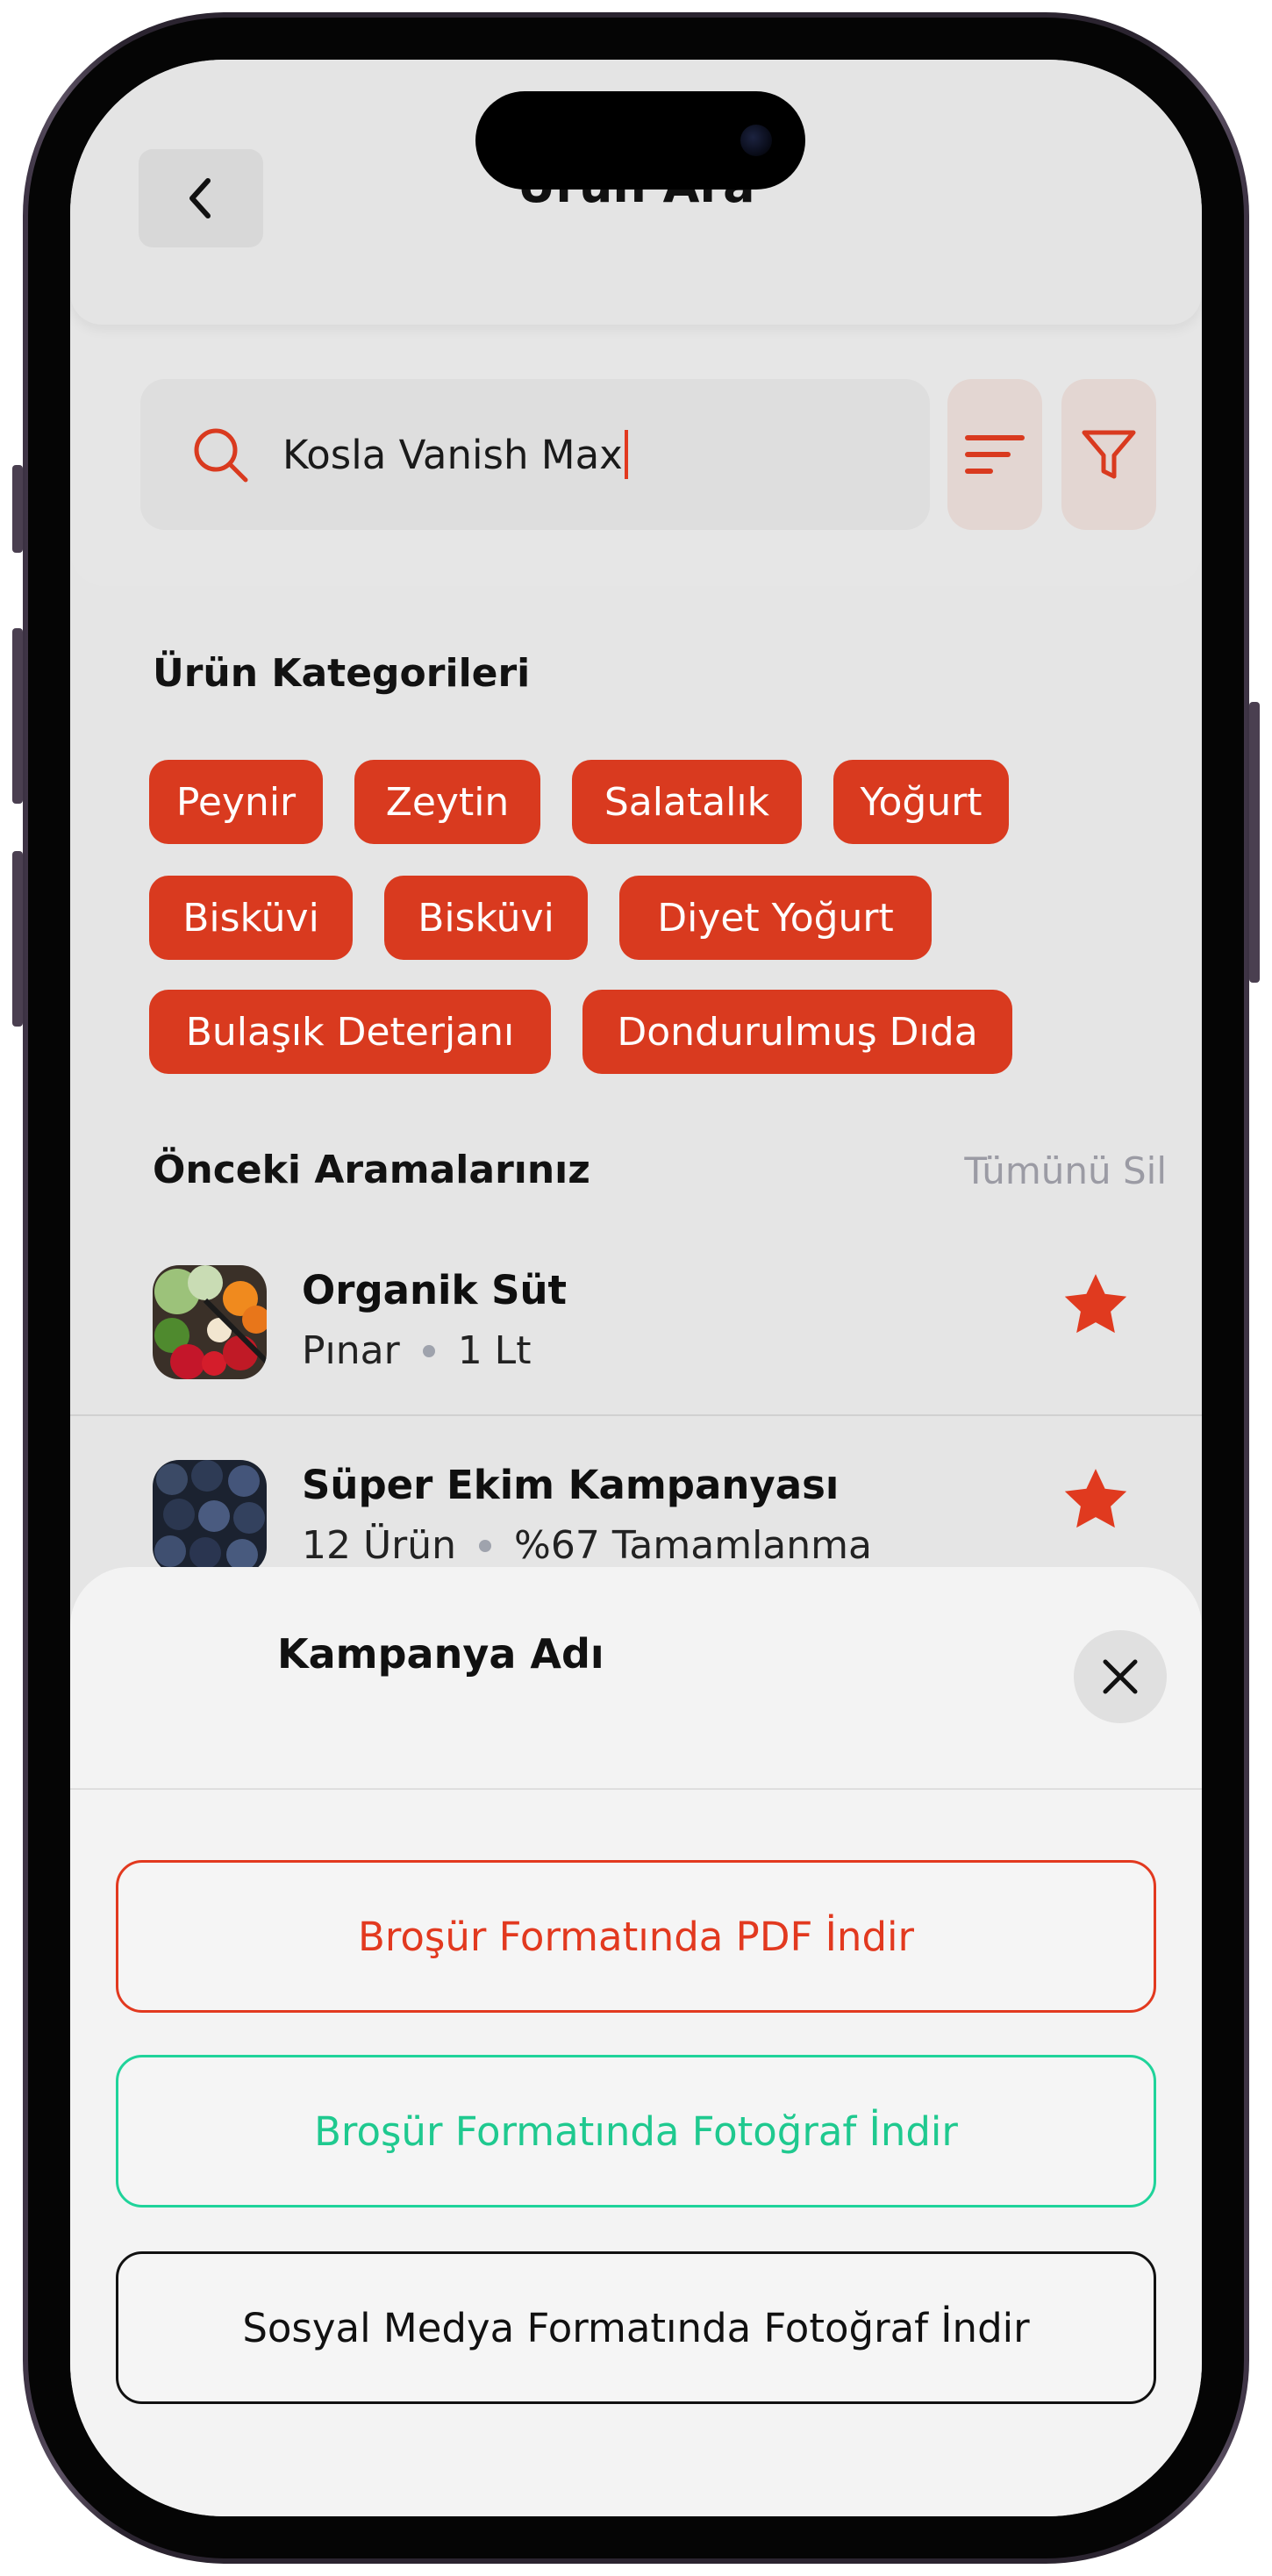 The height and width of the screenshot is (2576, 1272). Describe the element at coordinates (351, 1350) in the screenshot. I see `brand-label: Pınar` at that location.